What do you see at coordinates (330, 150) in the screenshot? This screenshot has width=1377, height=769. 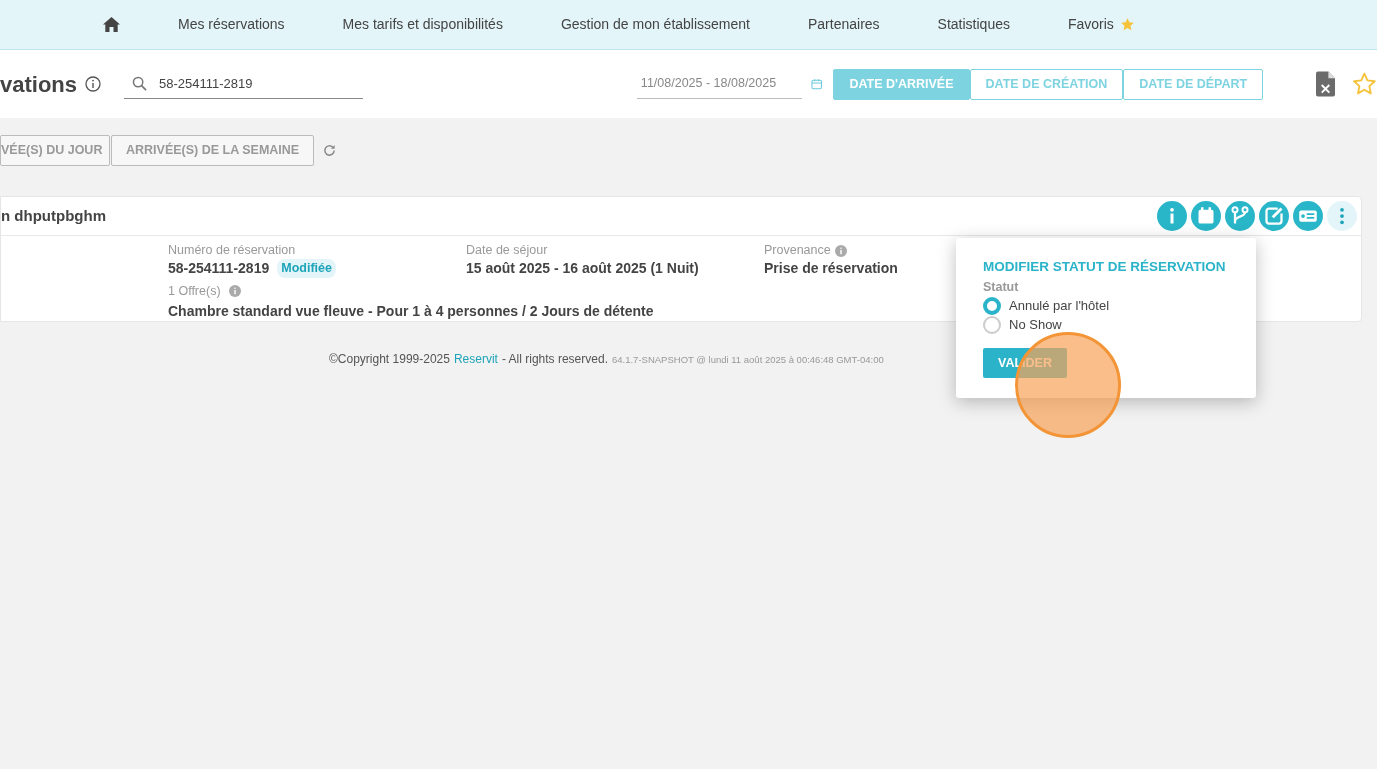 I see `refresh-icon` at bounding box center [330, 150].